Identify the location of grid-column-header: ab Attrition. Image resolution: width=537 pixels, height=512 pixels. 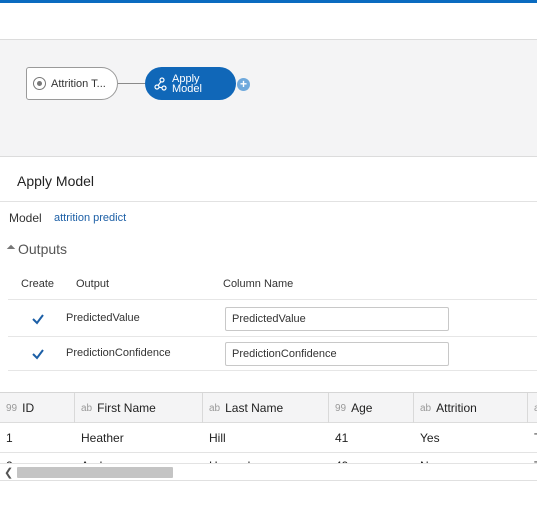
(471, 408).